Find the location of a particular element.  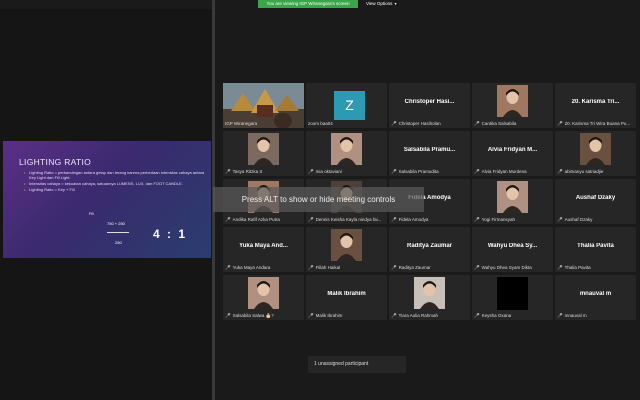

participant-name-label: 🎤 Malik Ibrahim is located at coordinates (346, 316).